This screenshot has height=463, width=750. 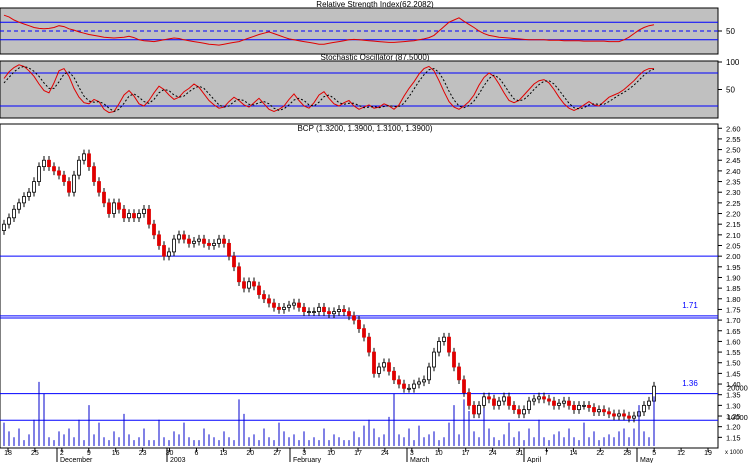 What do you see at coordinates (534, 460) in the screenshot?
I see `period-label: April` at bounding box center [534, 460].